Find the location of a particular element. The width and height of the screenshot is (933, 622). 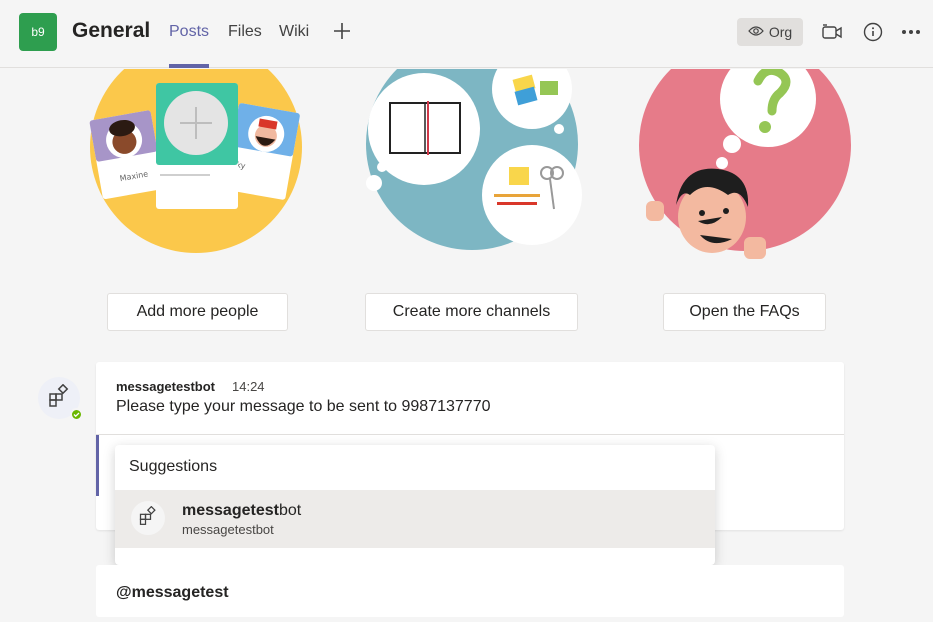

suggestions-title: Suggestions is located at coordinates (173, 466).